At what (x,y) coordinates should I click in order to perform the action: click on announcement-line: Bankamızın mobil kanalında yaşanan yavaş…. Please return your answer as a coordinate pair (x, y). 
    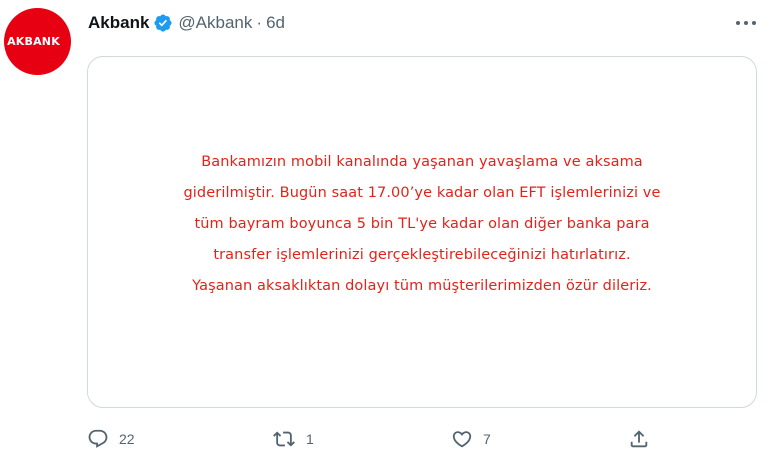
    Looking at the image, I should click on (422, 161).